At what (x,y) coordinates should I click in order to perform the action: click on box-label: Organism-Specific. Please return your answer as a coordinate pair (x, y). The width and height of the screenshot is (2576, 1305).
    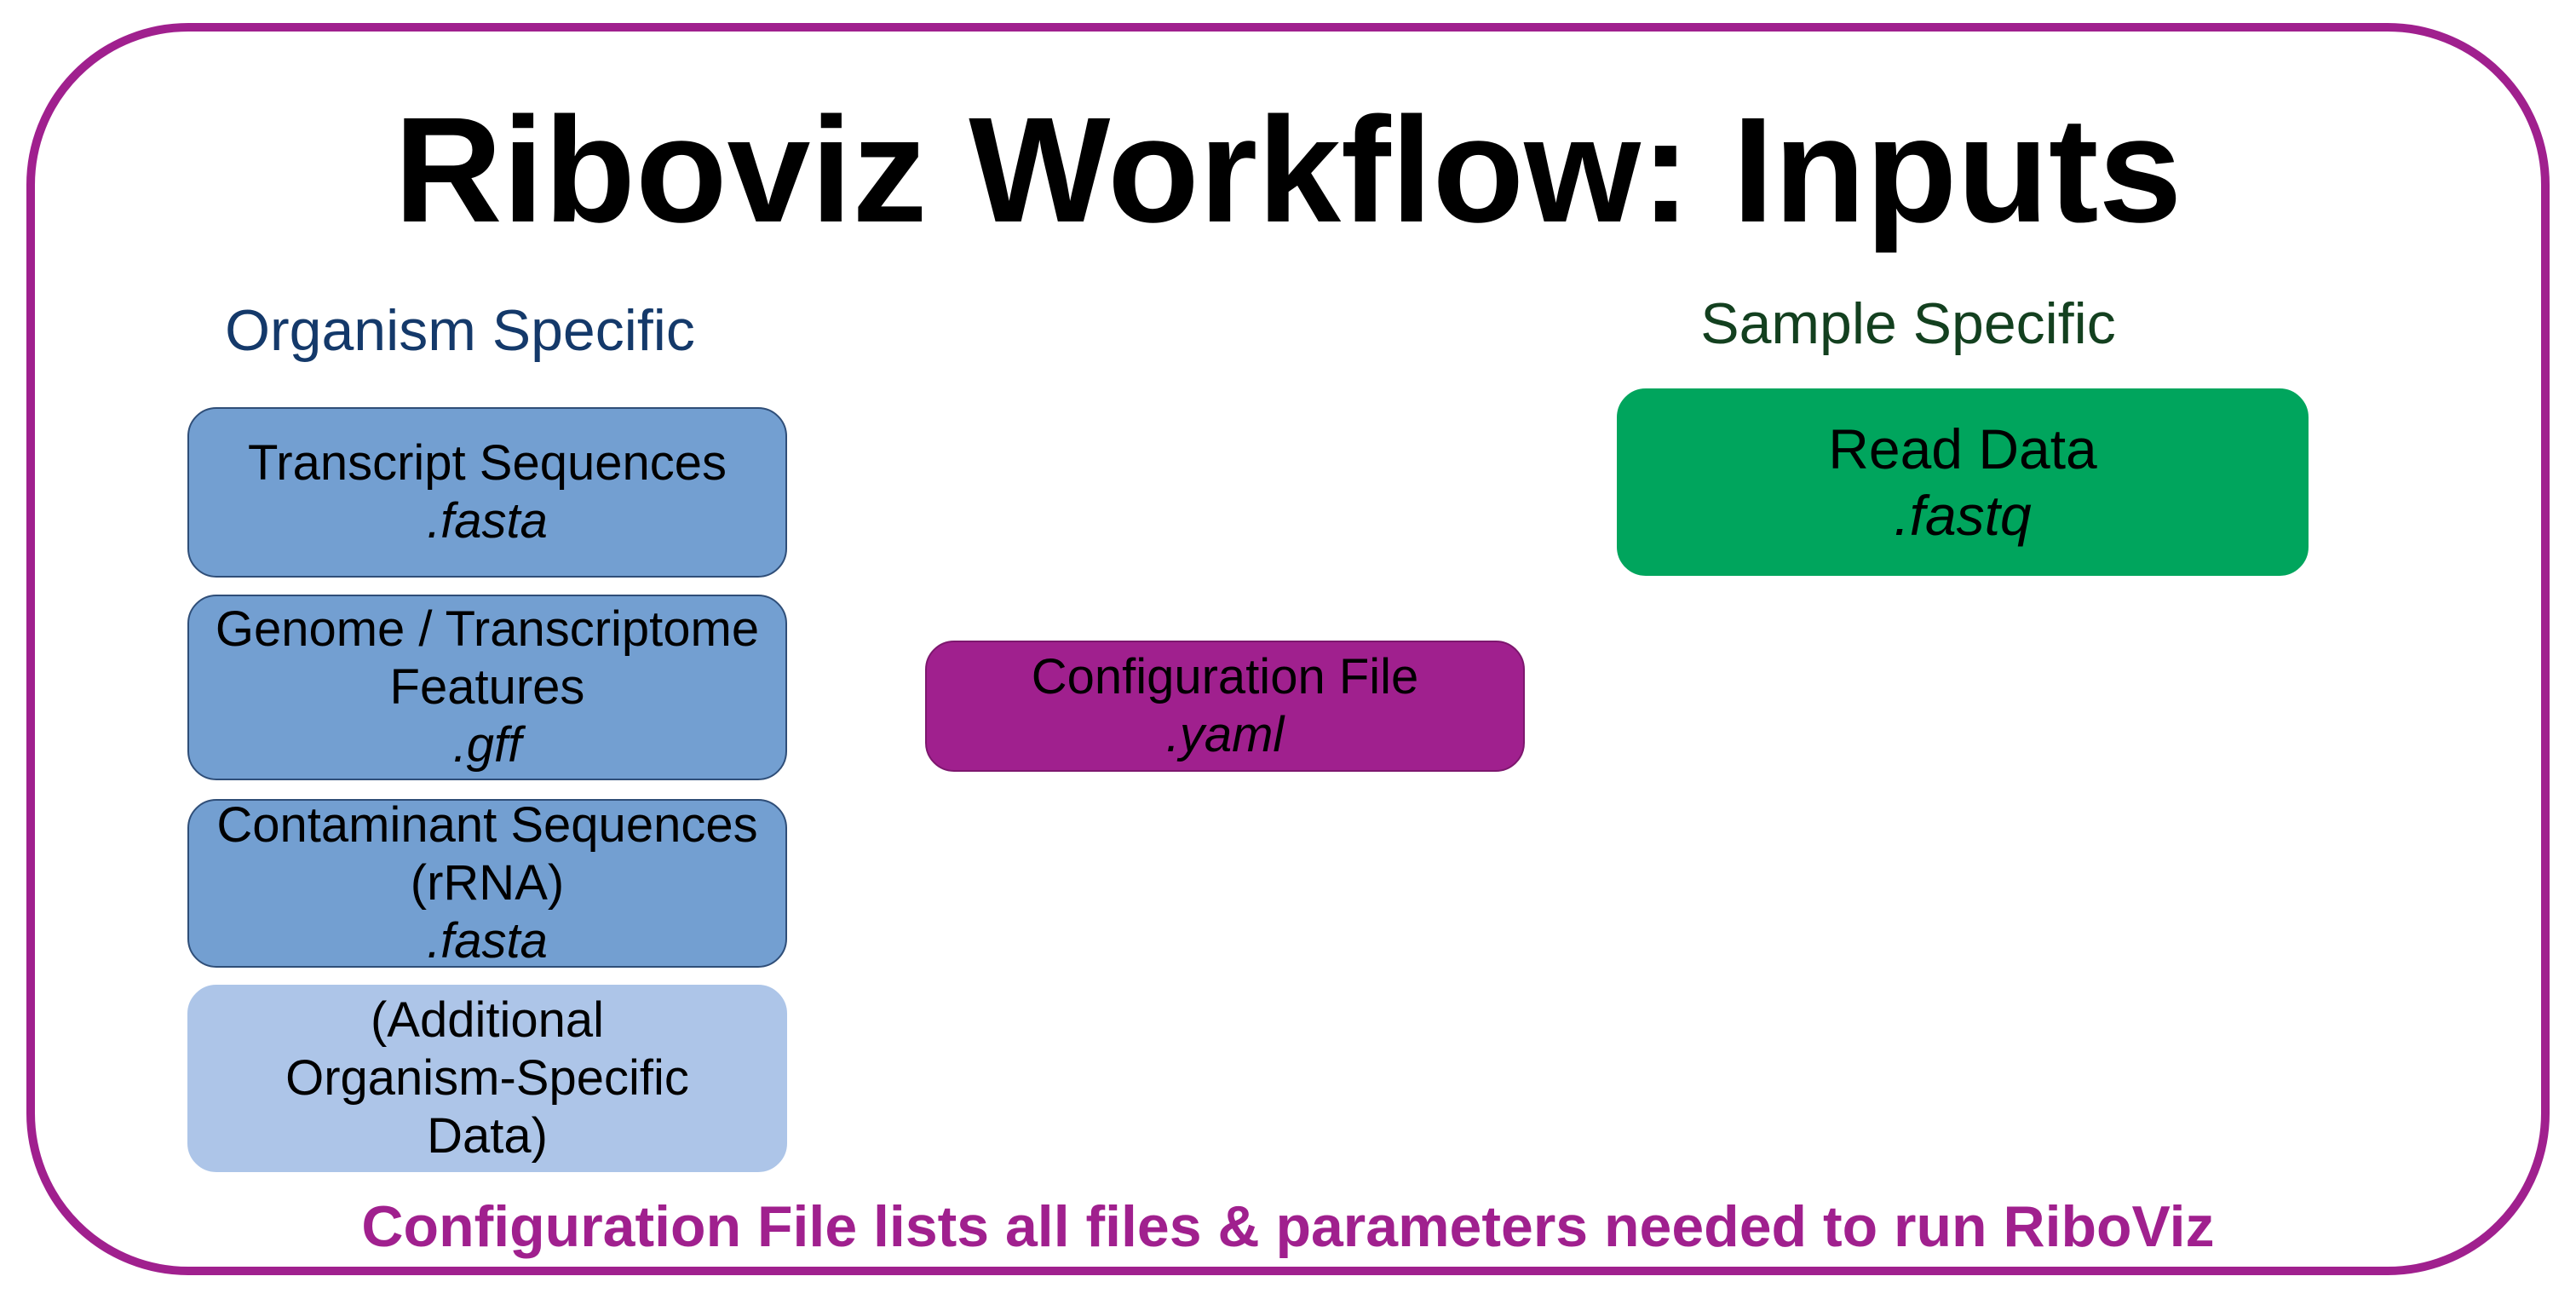
    Looking at the image, I should click on (487, 1078).